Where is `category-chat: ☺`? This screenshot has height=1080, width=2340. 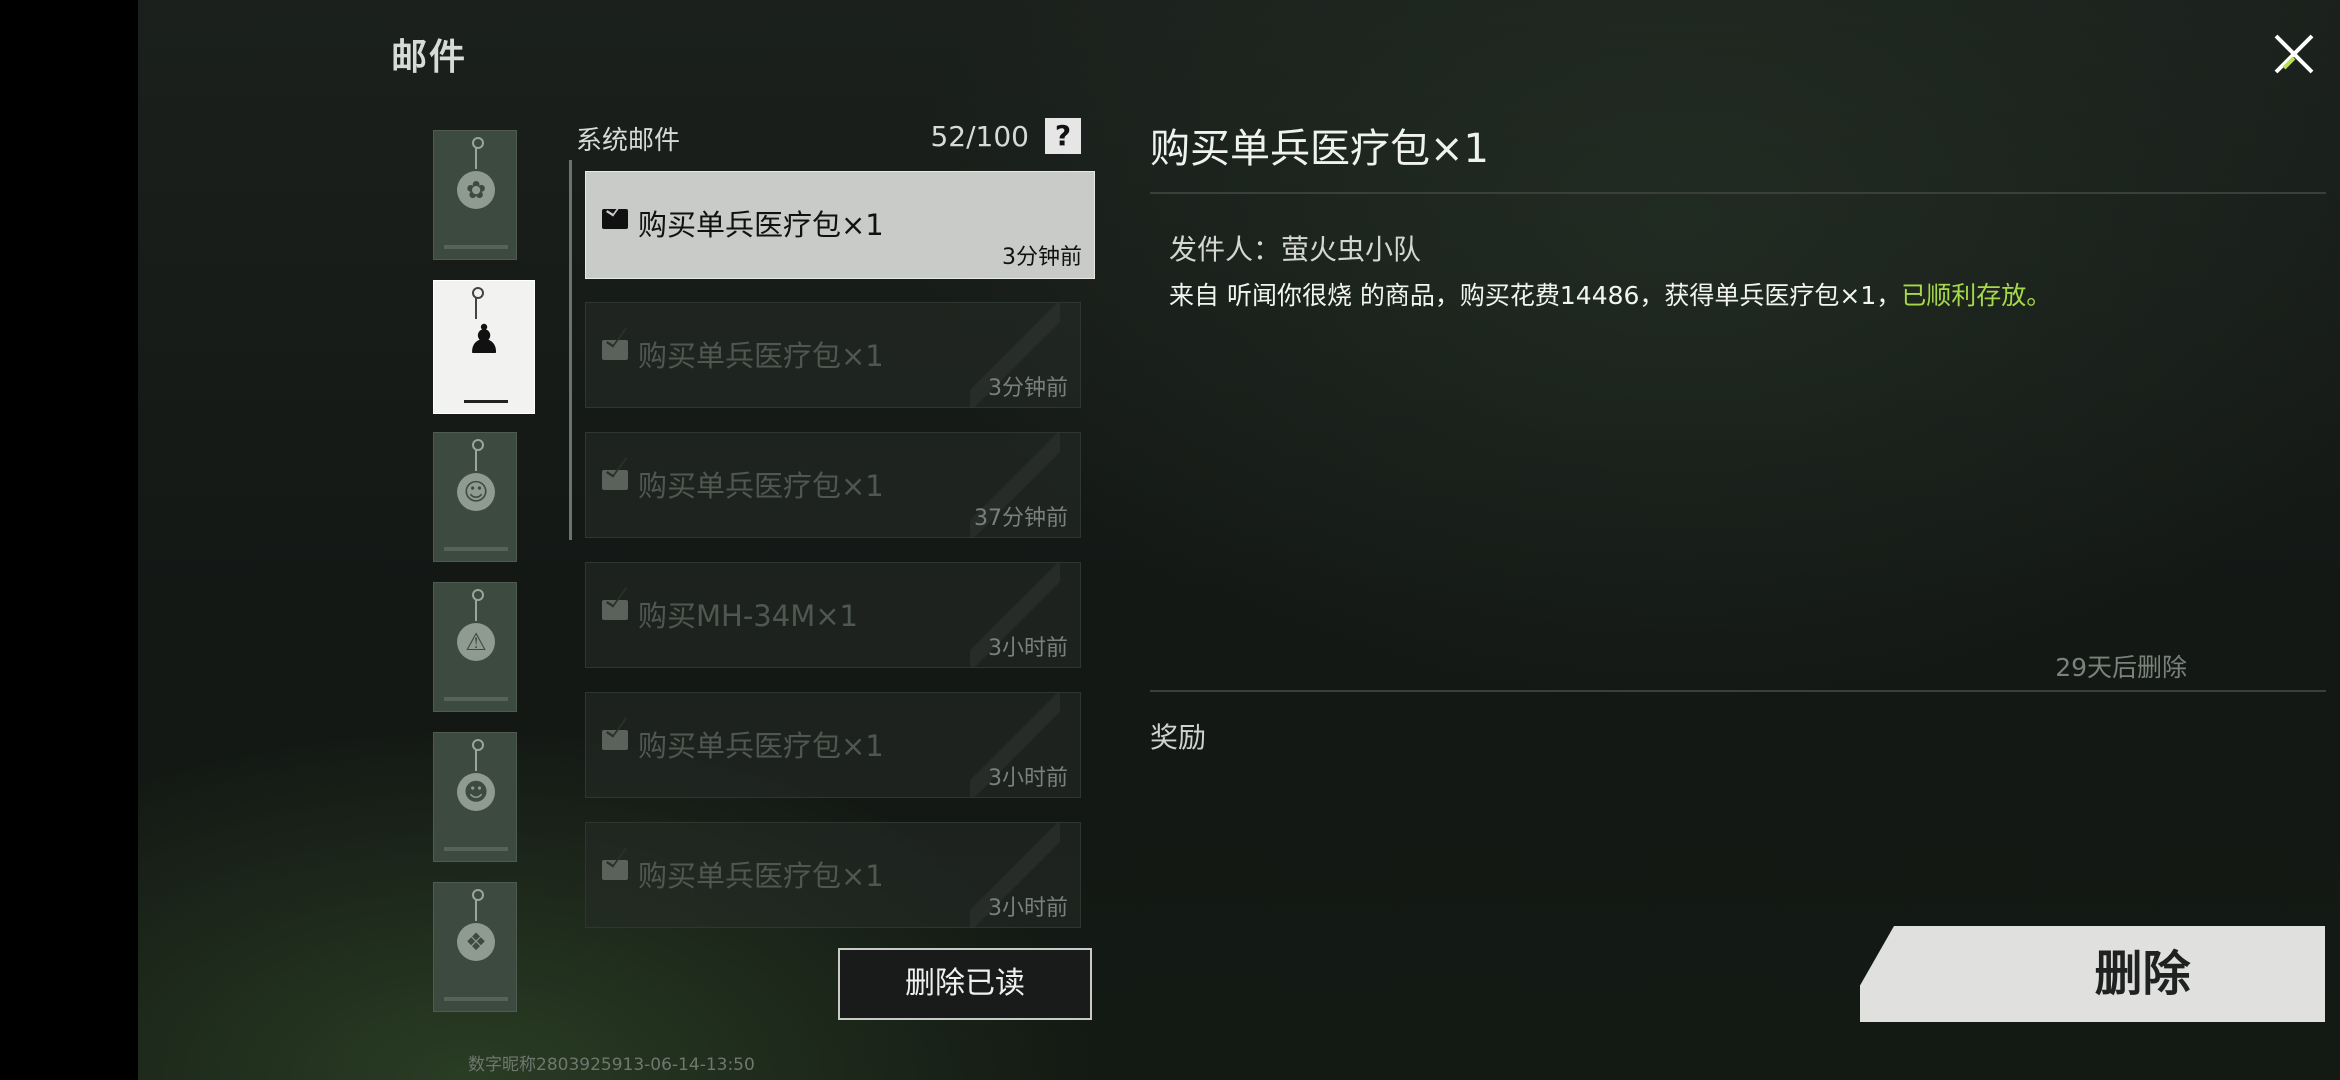
category-chat: ☺ is located at coordinates (475, 497).